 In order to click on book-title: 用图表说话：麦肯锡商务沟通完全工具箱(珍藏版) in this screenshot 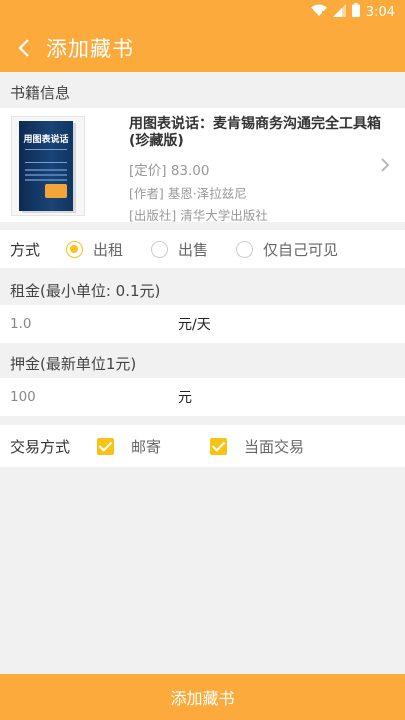, I will do `click(255, 132)`.